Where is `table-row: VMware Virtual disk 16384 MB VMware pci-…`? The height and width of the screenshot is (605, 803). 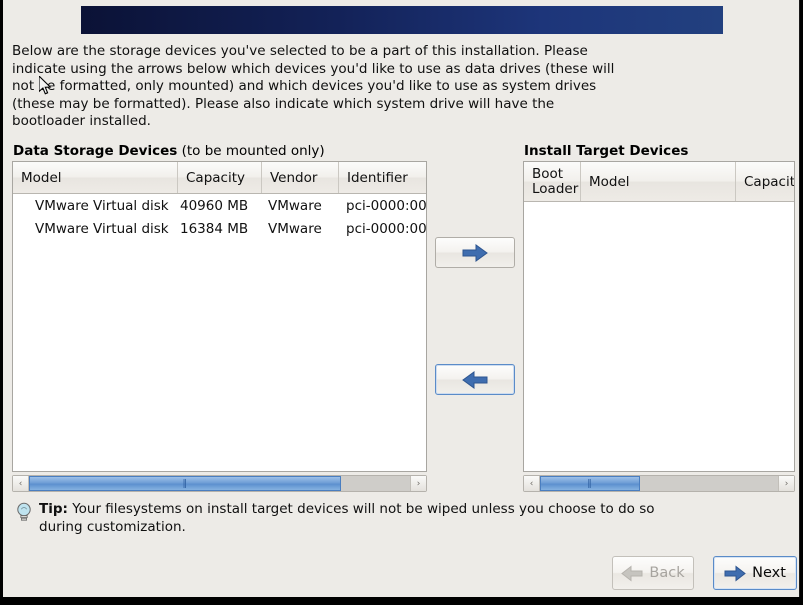
table-row: VMware Virtual disk 16384 MB VMware pci-… is located at coordinates (219, 228).